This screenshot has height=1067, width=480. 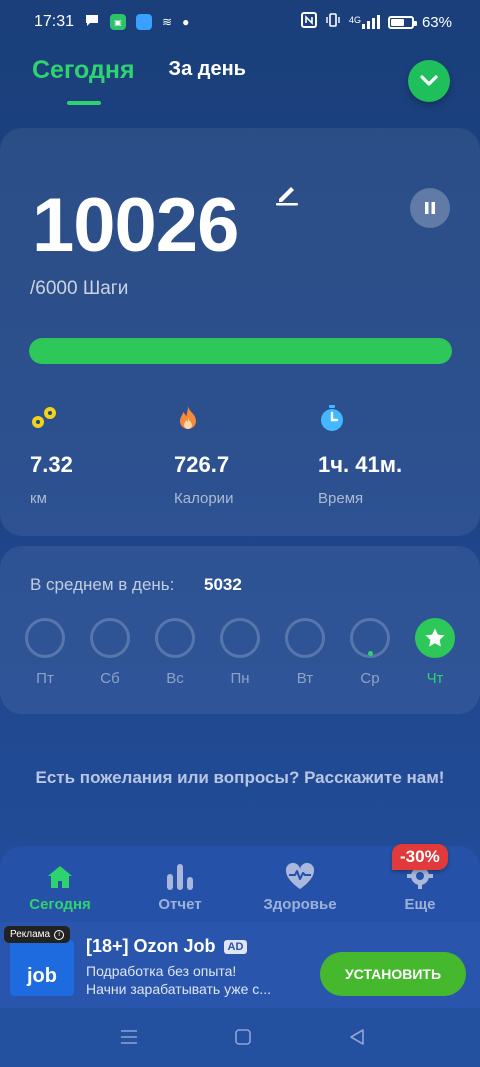 What do you see at coordinates (118, 22) in the screenshot?
I see `app-notification-icon: ▣` at bounding box center [118, 22].